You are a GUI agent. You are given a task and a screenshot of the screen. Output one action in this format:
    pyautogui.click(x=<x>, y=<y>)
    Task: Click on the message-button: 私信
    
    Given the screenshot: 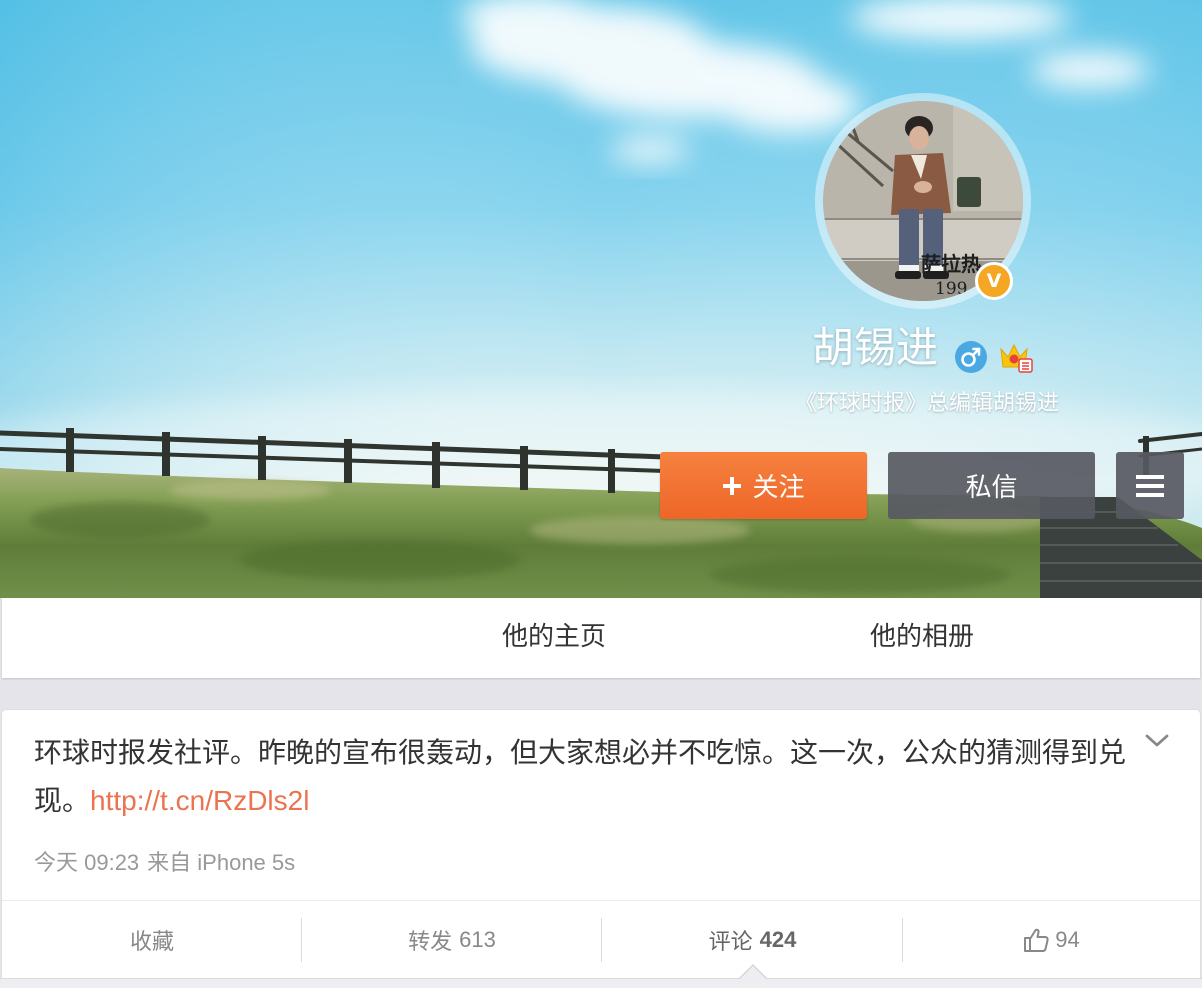 What is the action you would take?
    pyautogui.click(x=991, y=485)
    